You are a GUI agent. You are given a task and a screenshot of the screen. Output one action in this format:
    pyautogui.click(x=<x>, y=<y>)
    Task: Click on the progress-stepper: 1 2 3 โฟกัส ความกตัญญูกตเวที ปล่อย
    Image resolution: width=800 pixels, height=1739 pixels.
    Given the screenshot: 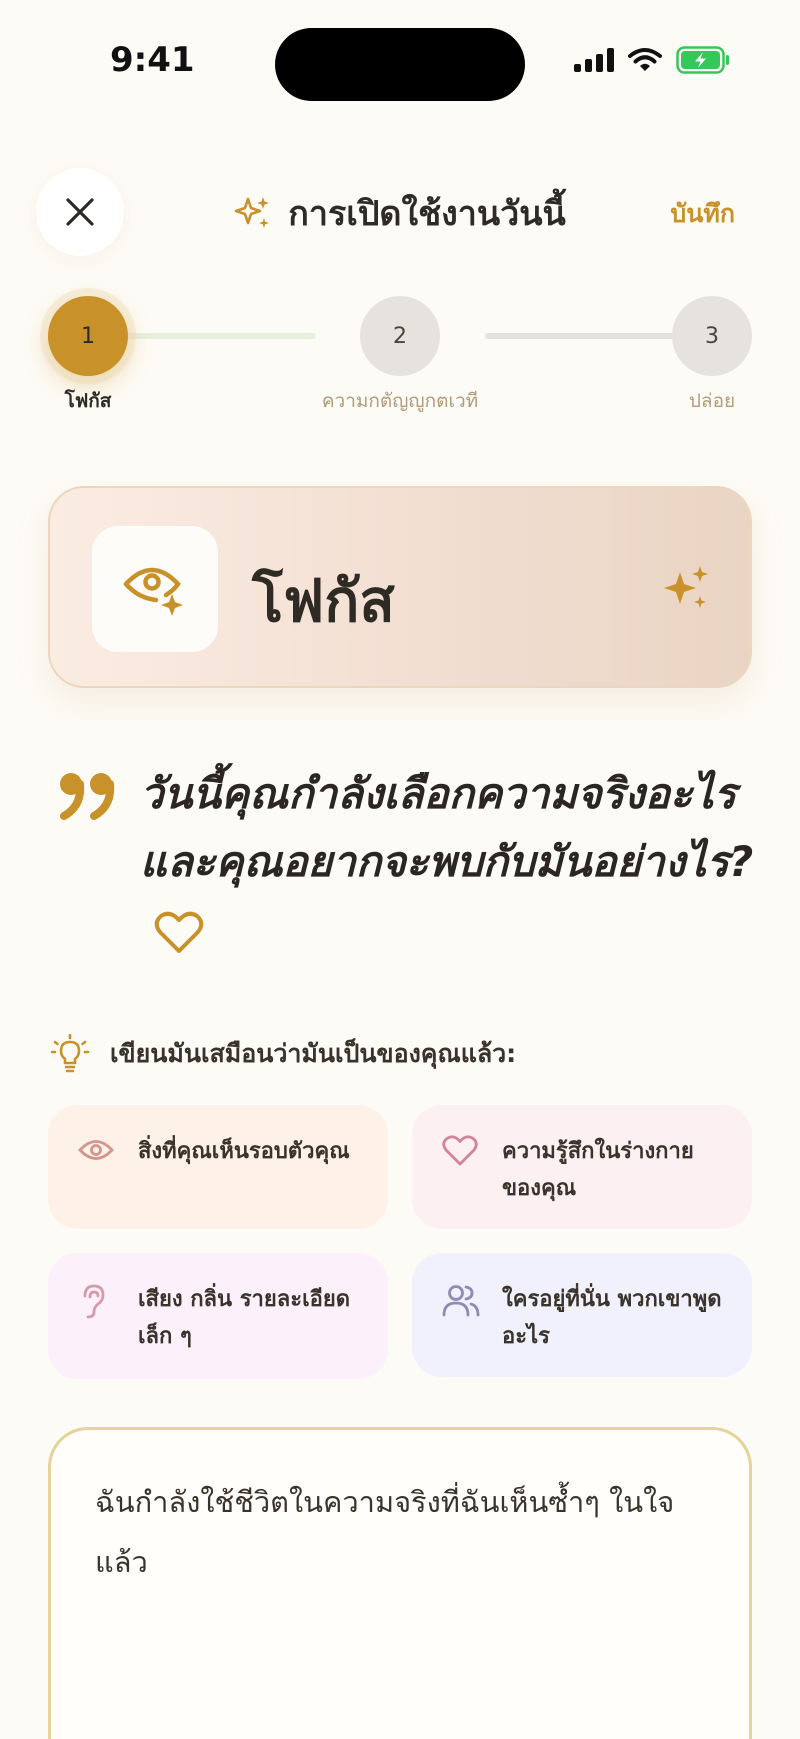 What is the action you would take?
    pyautogui.click(x=400, y=356)
    